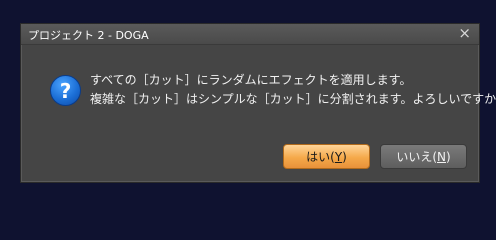 The width and height of the screenshot is (496, 240). Describe the element at coordinates (251, 80) in the screenshot. I see `message-line-1: すべての［カット］にランダムにエフェクトを適用します。` at that location.